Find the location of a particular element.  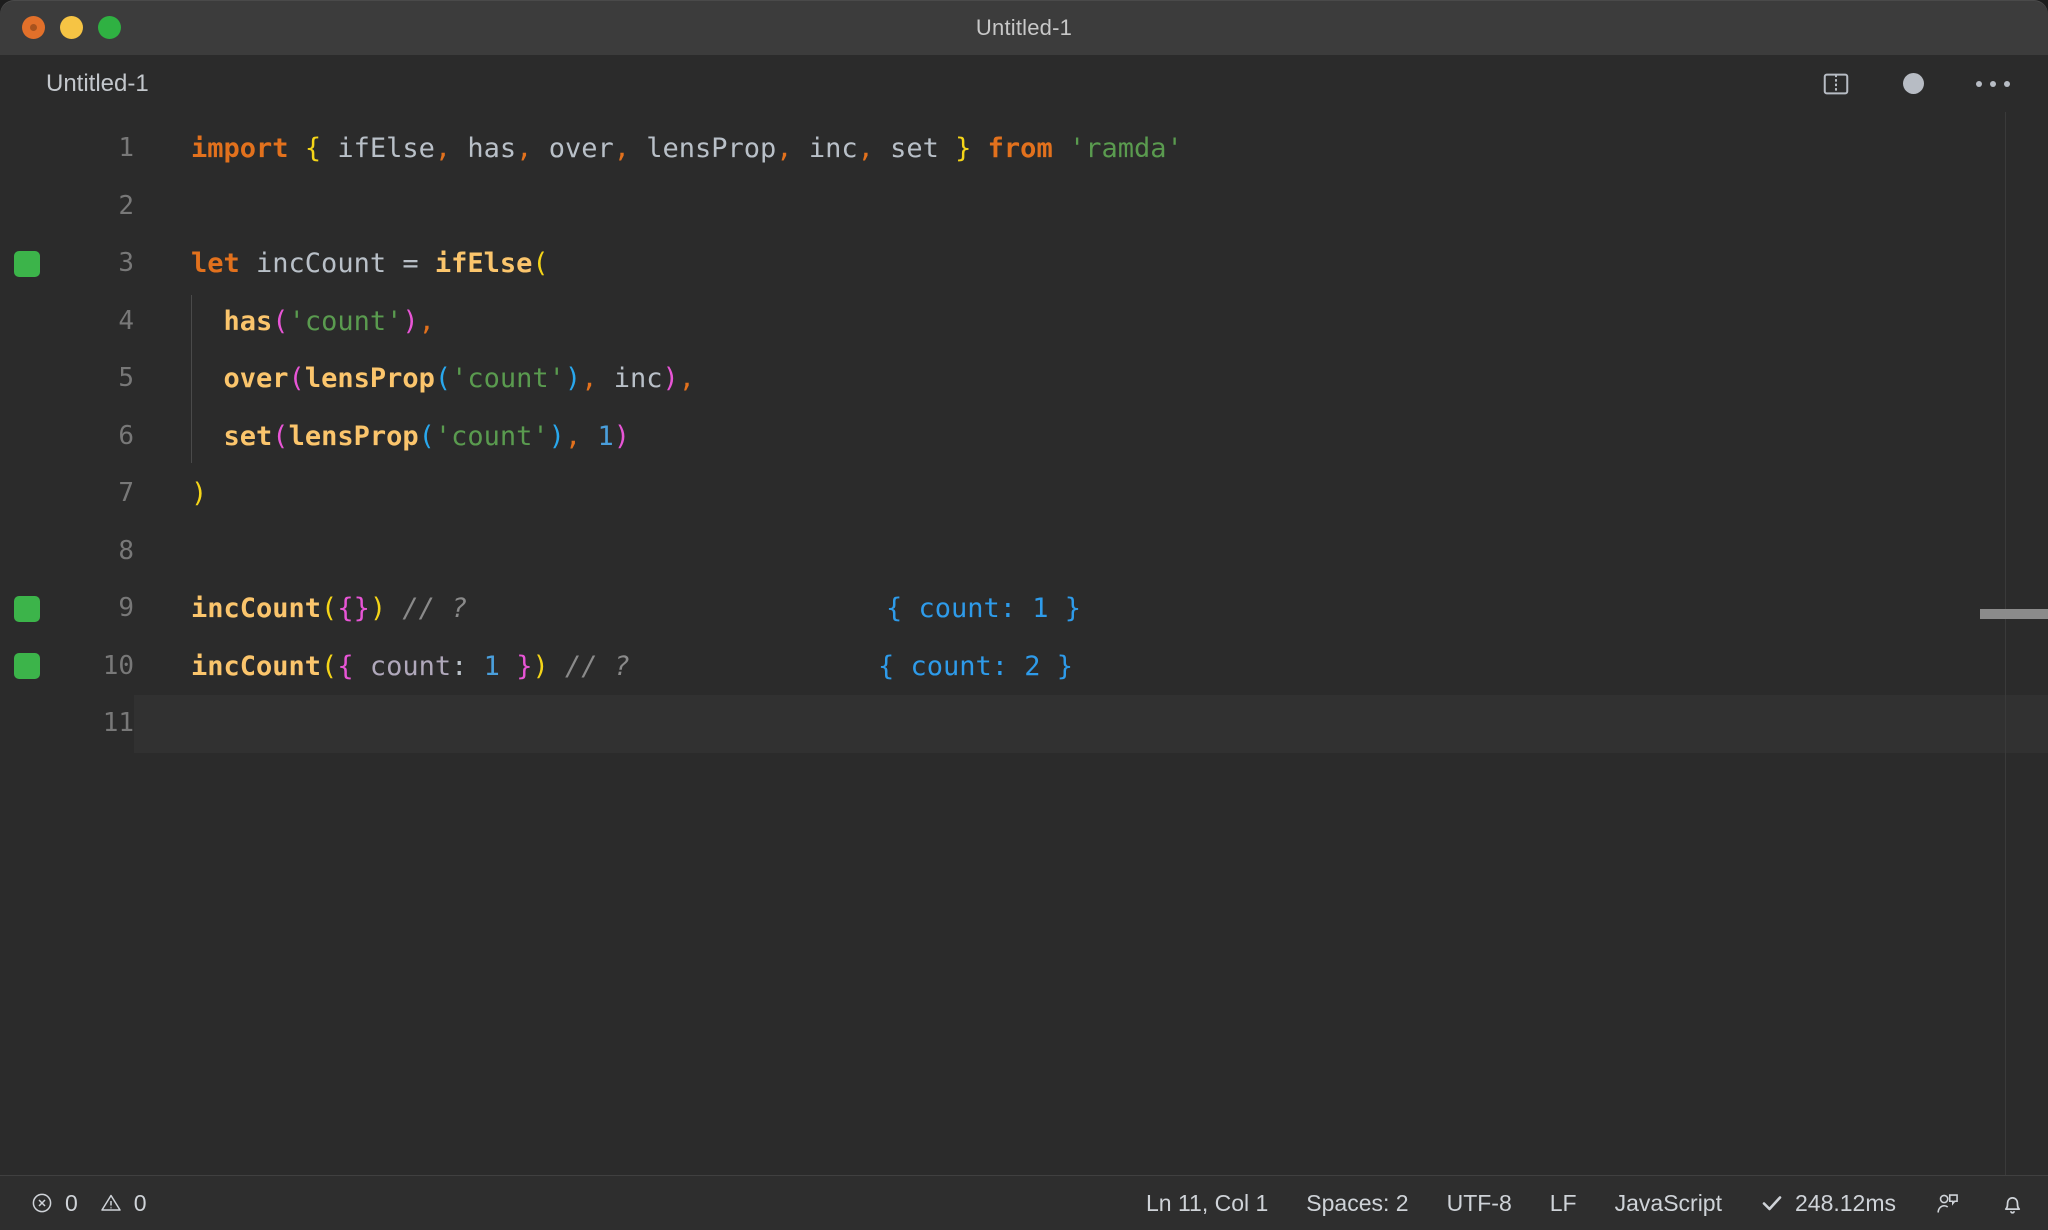

inline-result-value: { count: 1 } is located at coordinates (984, 608).